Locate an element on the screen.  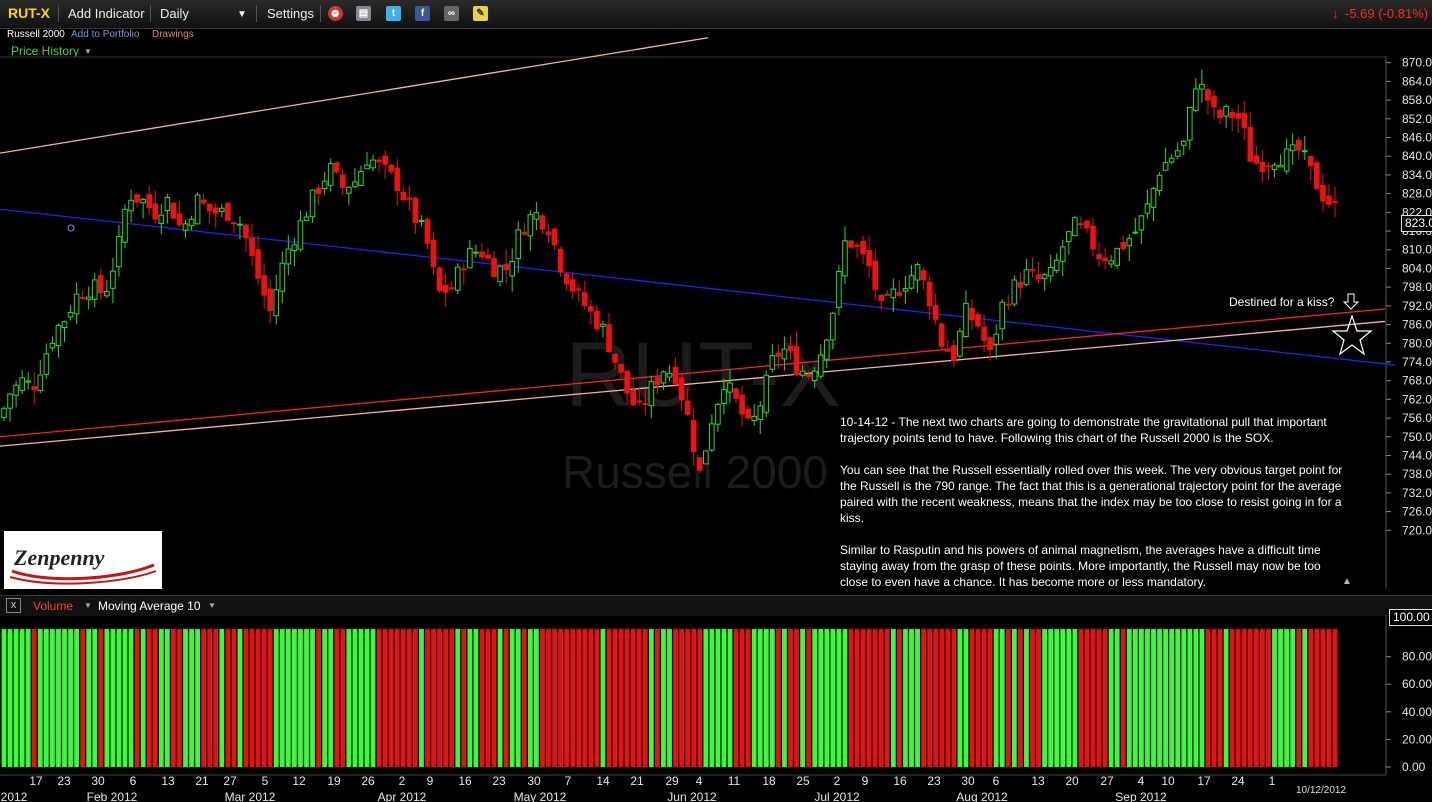
moving-average-label: Moving Average 10 is located at coordinates (149, 606).